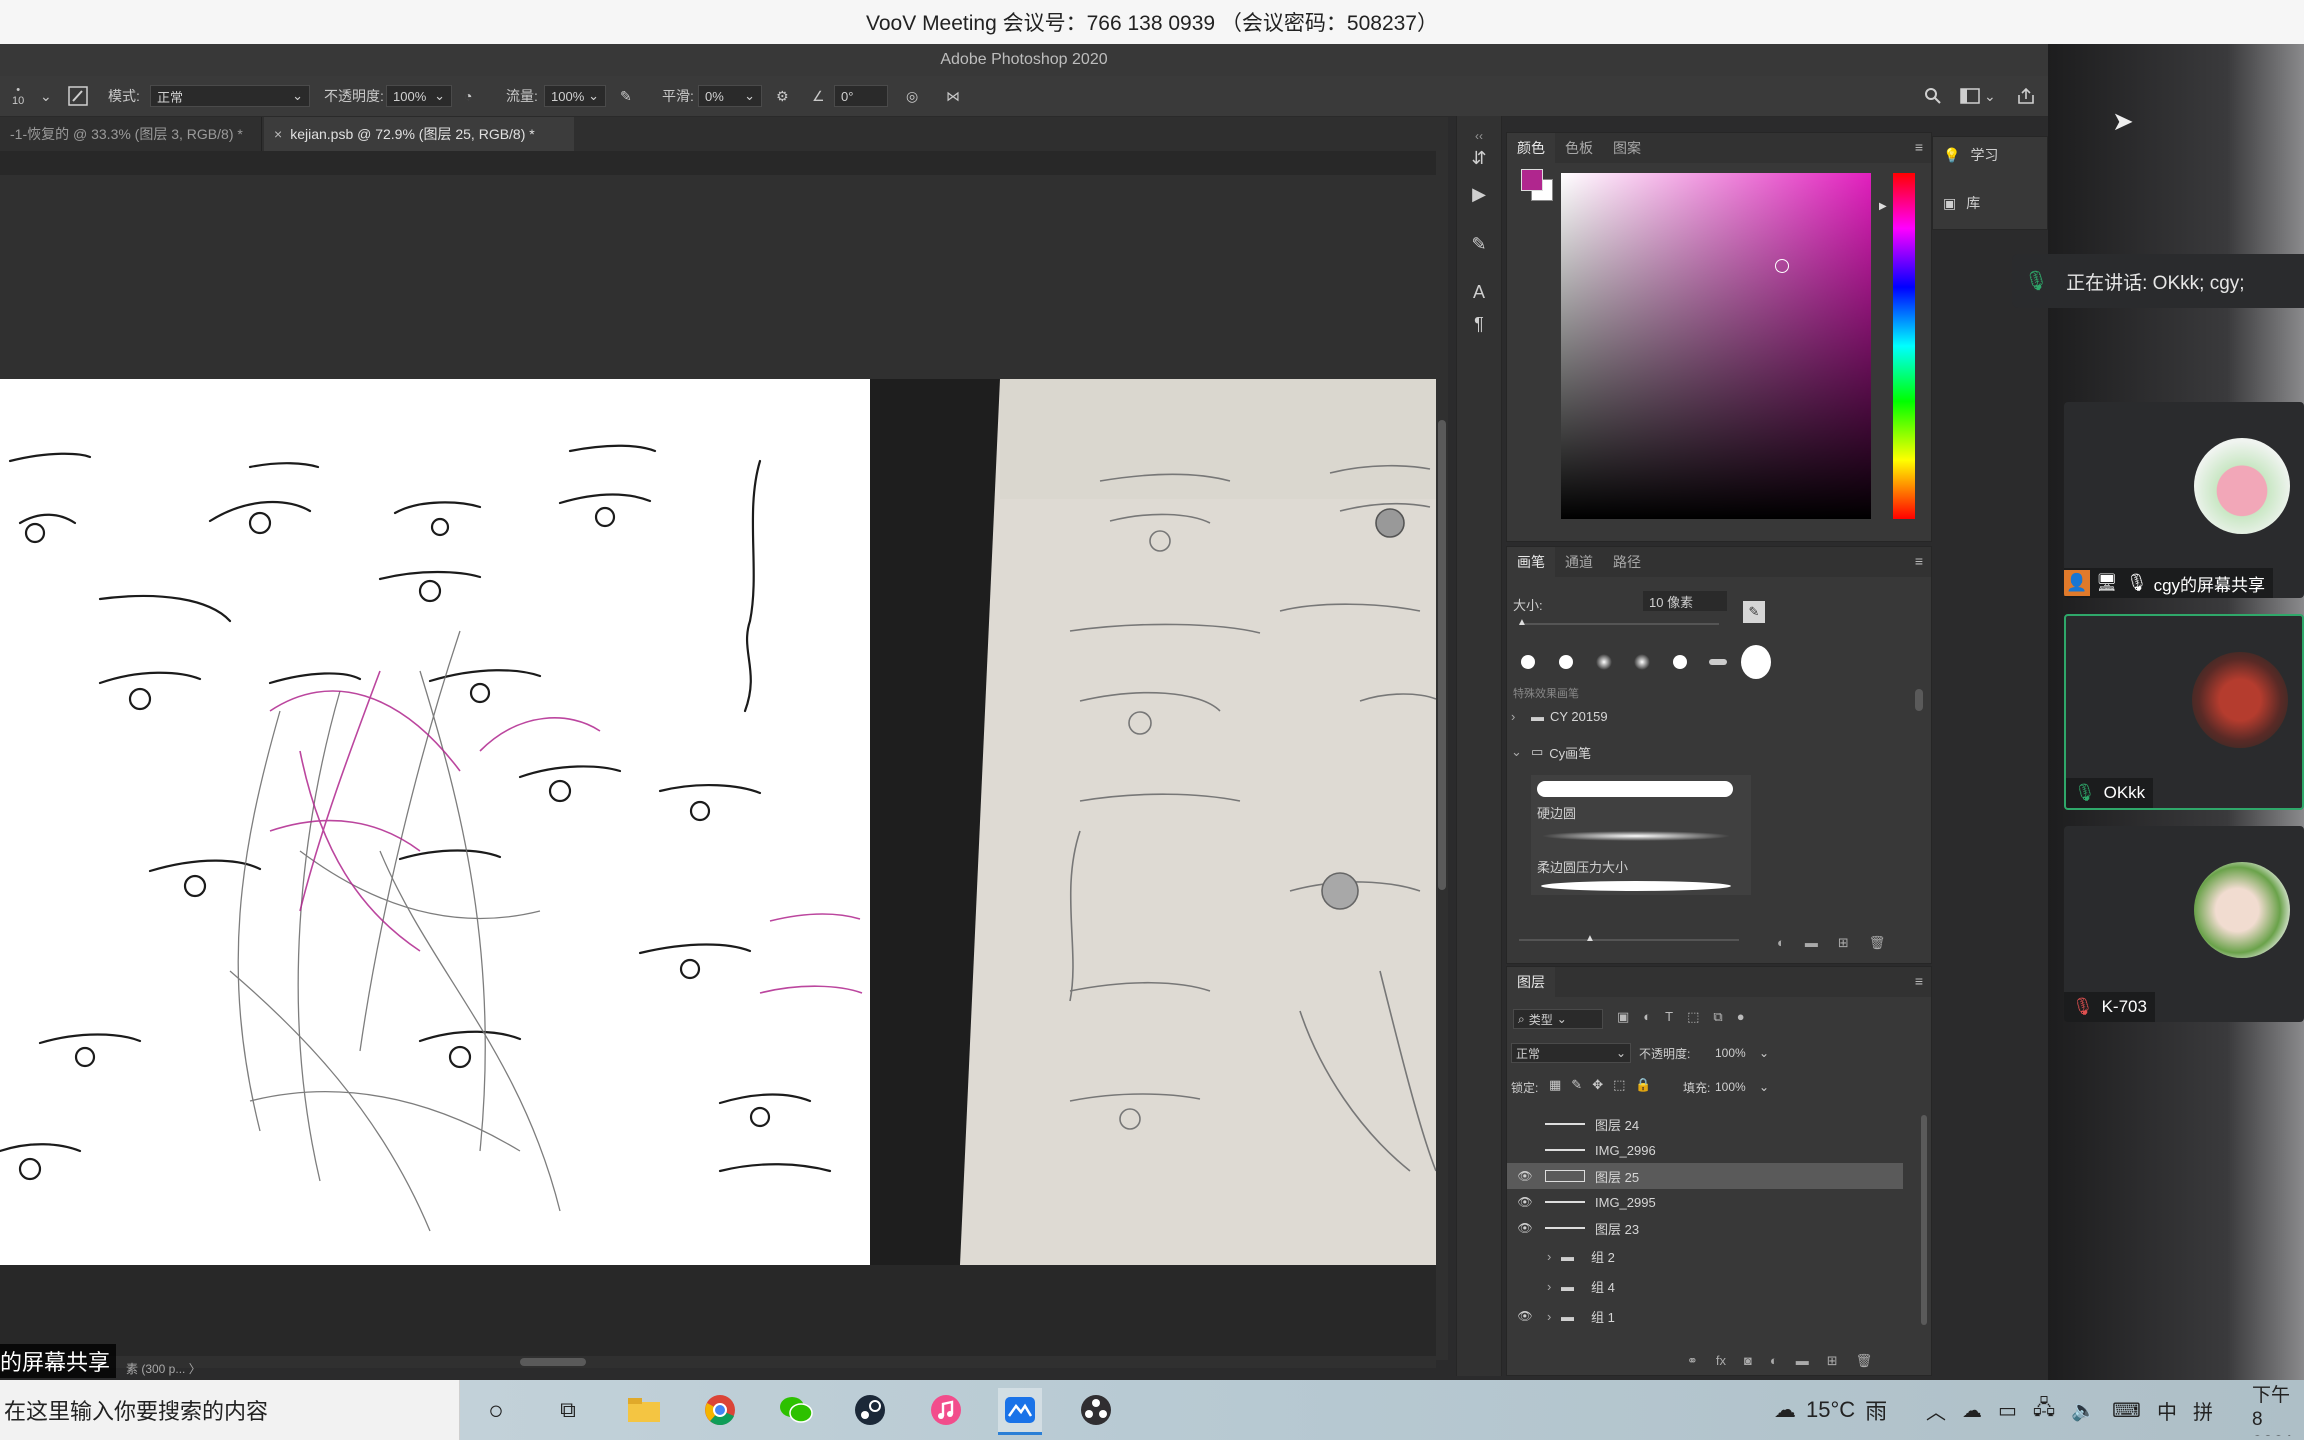  What do you see at coordinates (1705, 1124) in the screenshot?
I see `layer-row: 图层 24` at bounding box center [1705, 1124].